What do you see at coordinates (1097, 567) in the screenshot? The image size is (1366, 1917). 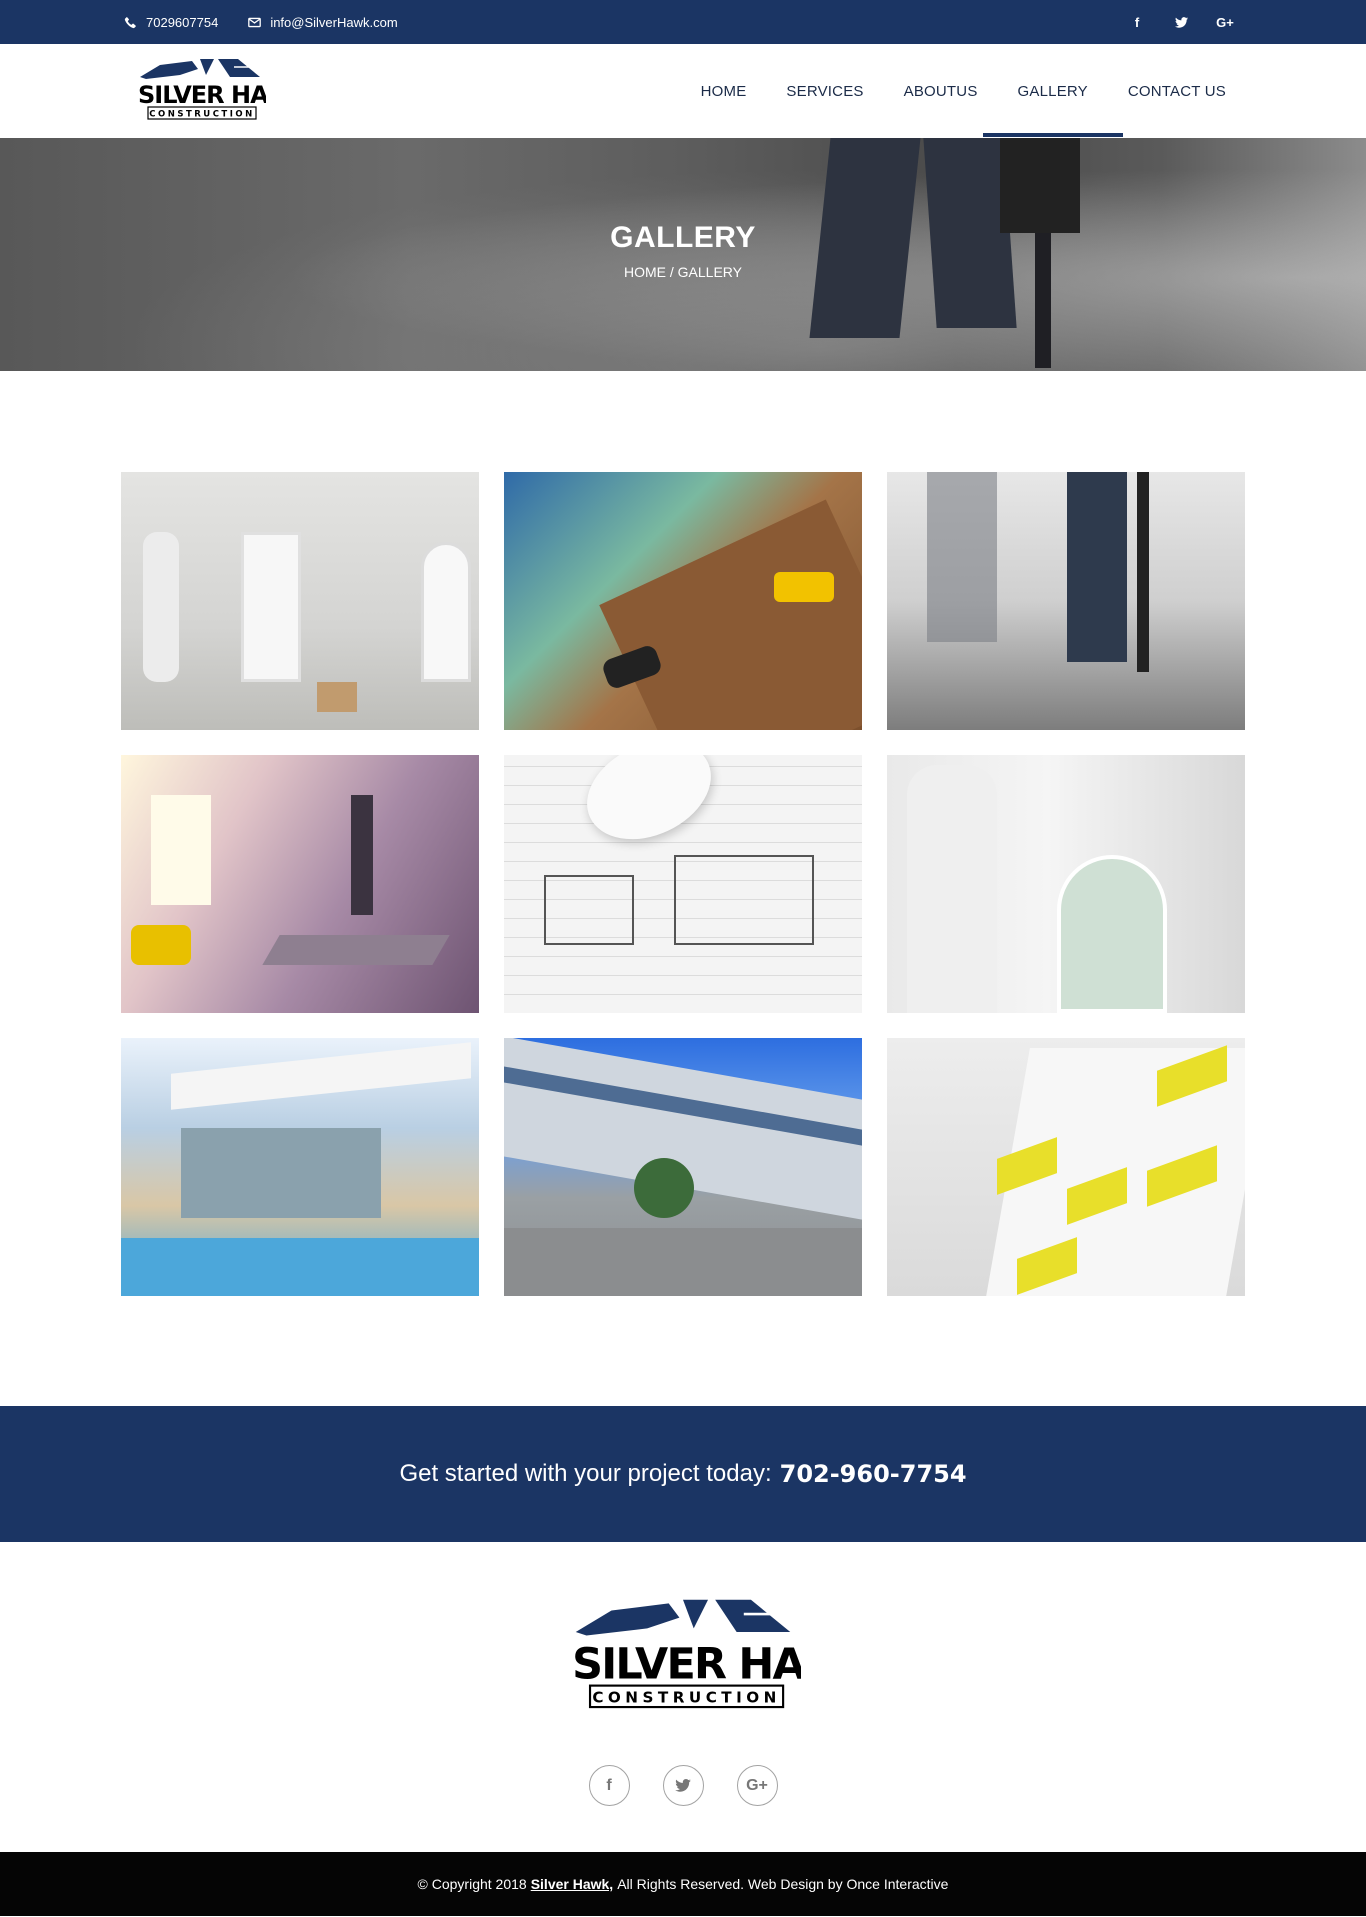 I see `worker-leg` at bounding box center [1097, 567].